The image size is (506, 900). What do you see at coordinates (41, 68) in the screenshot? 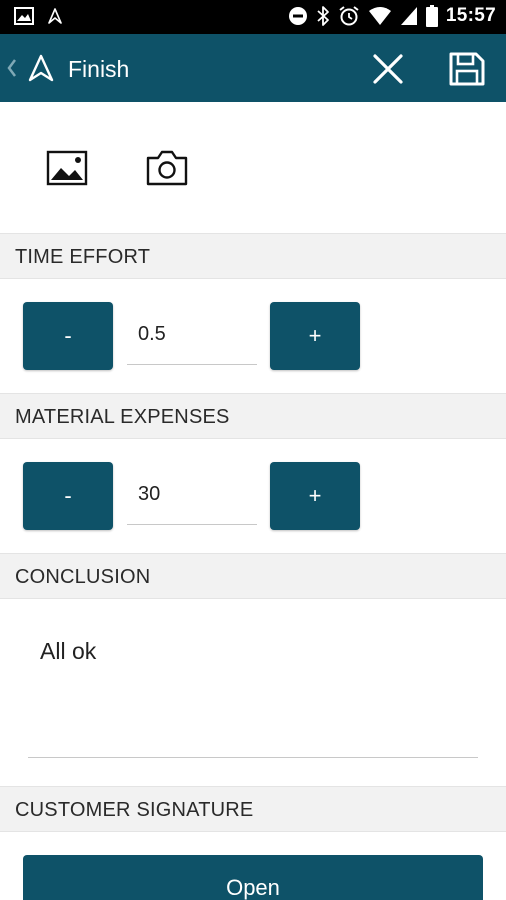
I see `app-logo-icon` at bounding box center [41, 68].